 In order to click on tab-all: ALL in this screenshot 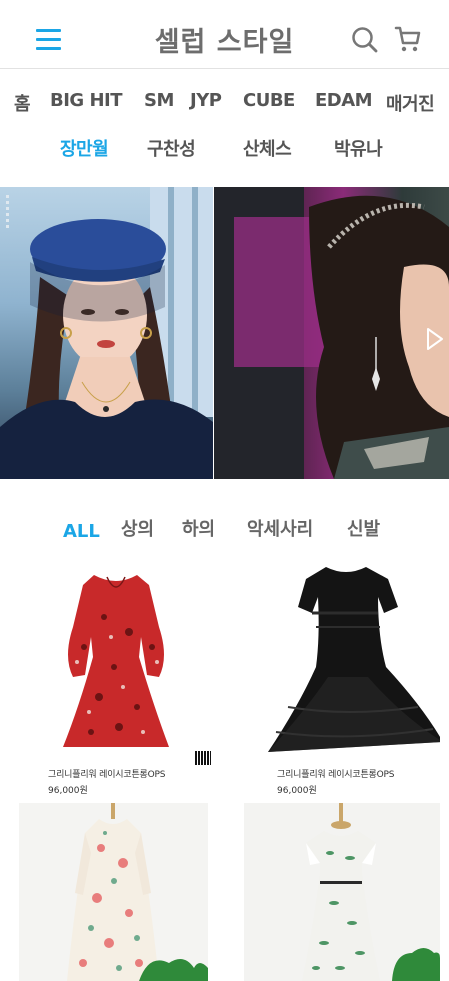, I will do `click(81, 531)`.